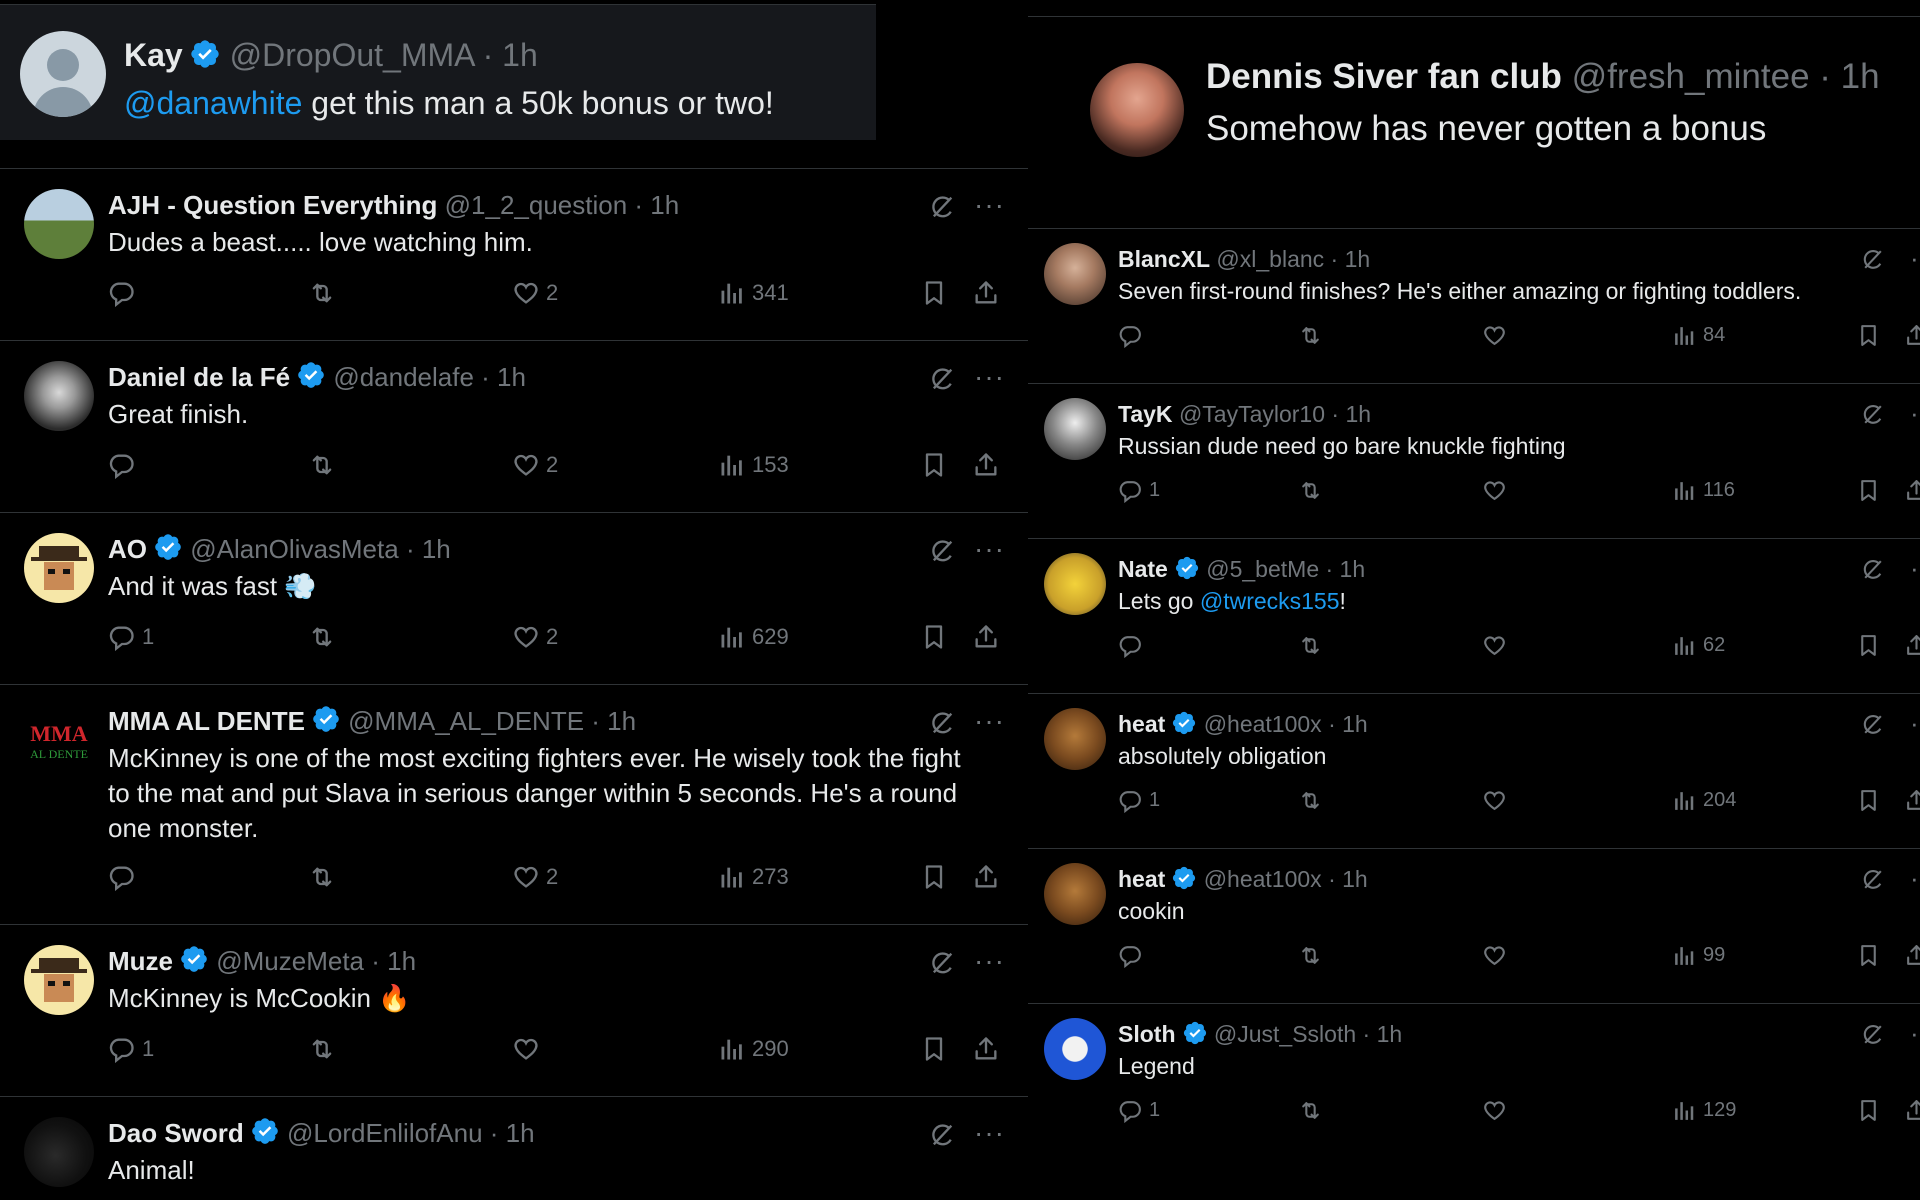 The width and height of the screenshot is (1920, 1200). I want to click on views-button: 99, so click(1698, 955).